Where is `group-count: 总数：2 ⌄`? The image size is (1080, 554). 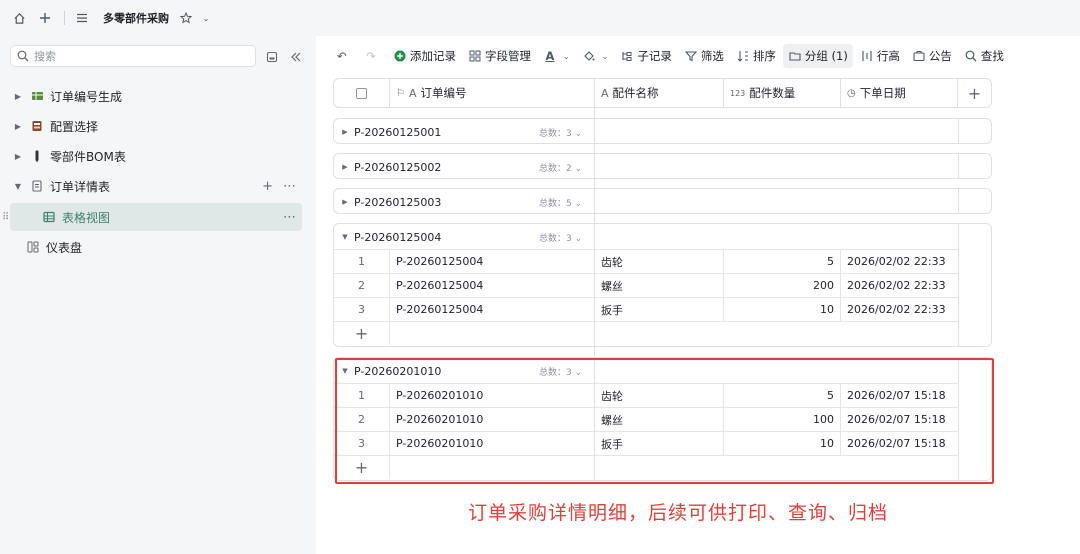
group-count: 总数：2 ⌄ is located at coordinates (560, 167).